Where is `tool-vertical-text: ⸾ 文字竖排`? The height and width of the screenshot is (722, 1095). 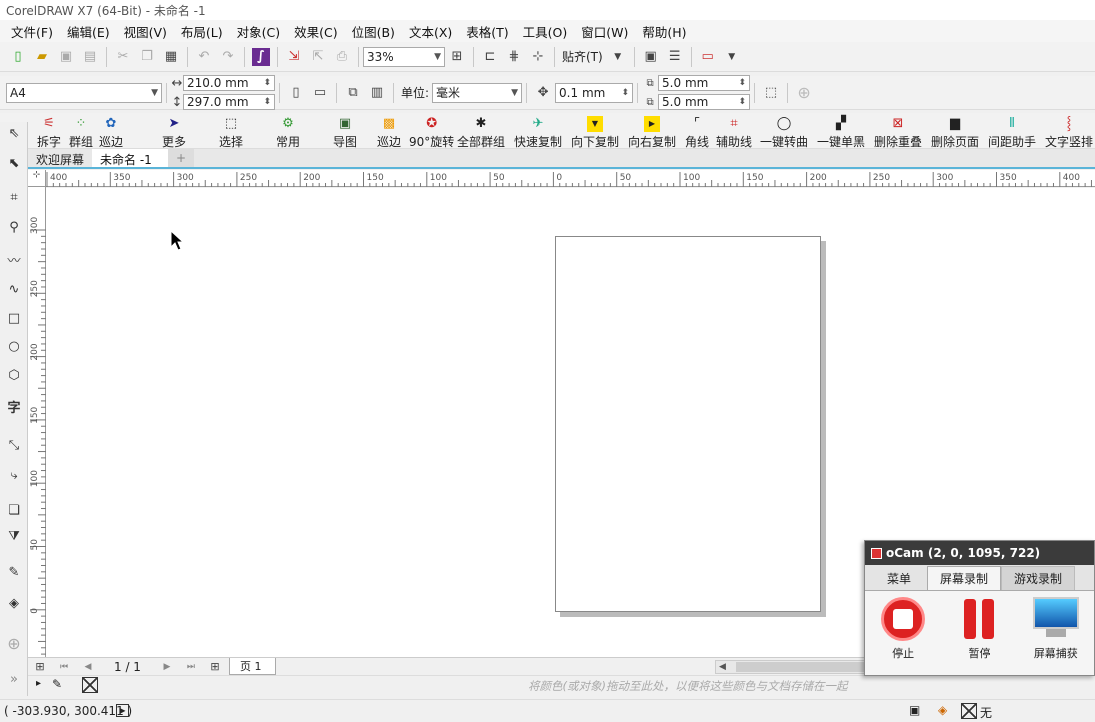
tool-vertical-text: ⸾ 文字竖排 is located at coordinates (1069, 131).